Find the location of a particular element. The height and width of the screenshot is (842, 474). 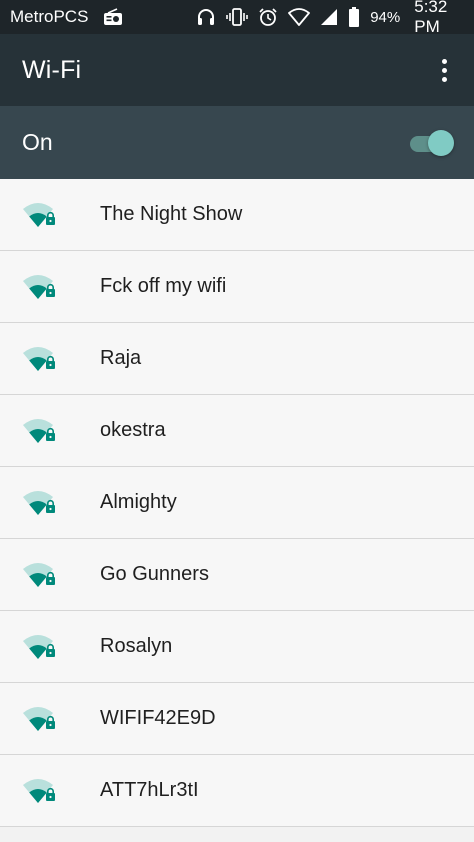

network-list-item: The Night Show is located at coordinates (237, 215).